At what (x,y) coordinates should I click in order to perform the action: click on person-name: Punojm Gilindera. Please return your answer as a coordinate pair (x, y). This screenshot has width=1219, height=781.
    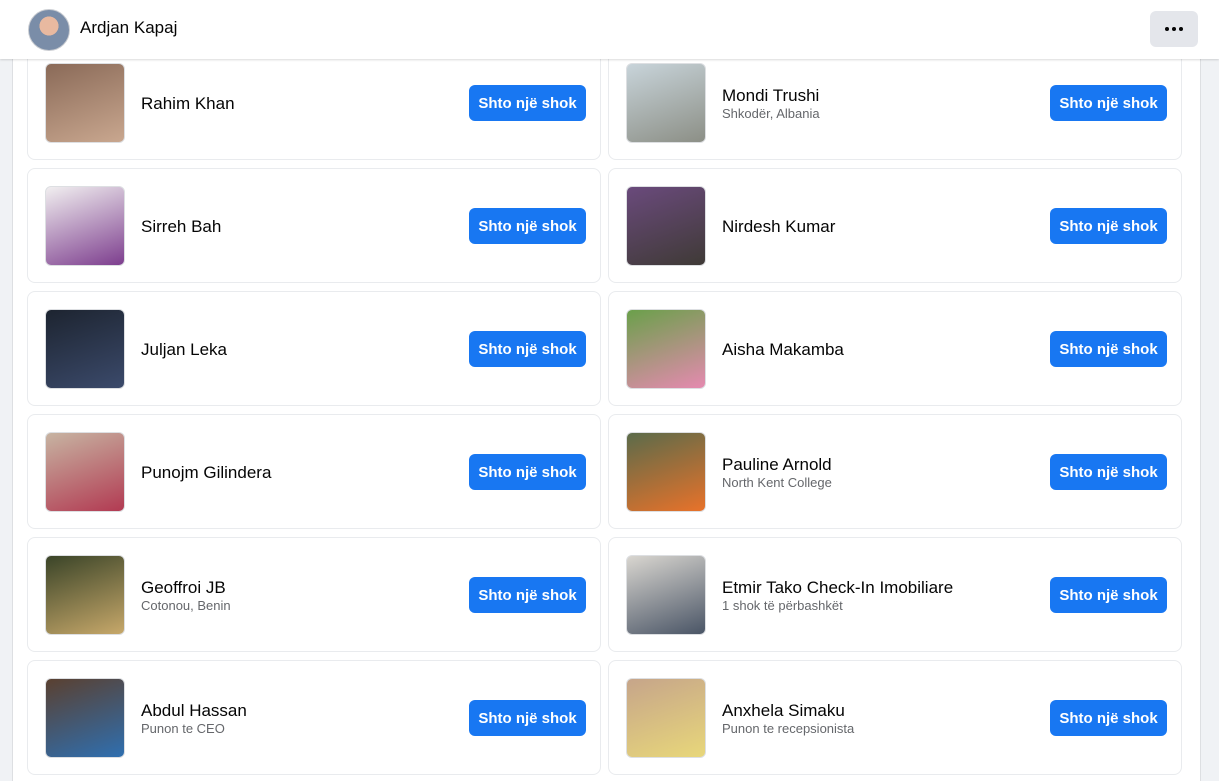
    Looking at the image, I should click on (301, 472).